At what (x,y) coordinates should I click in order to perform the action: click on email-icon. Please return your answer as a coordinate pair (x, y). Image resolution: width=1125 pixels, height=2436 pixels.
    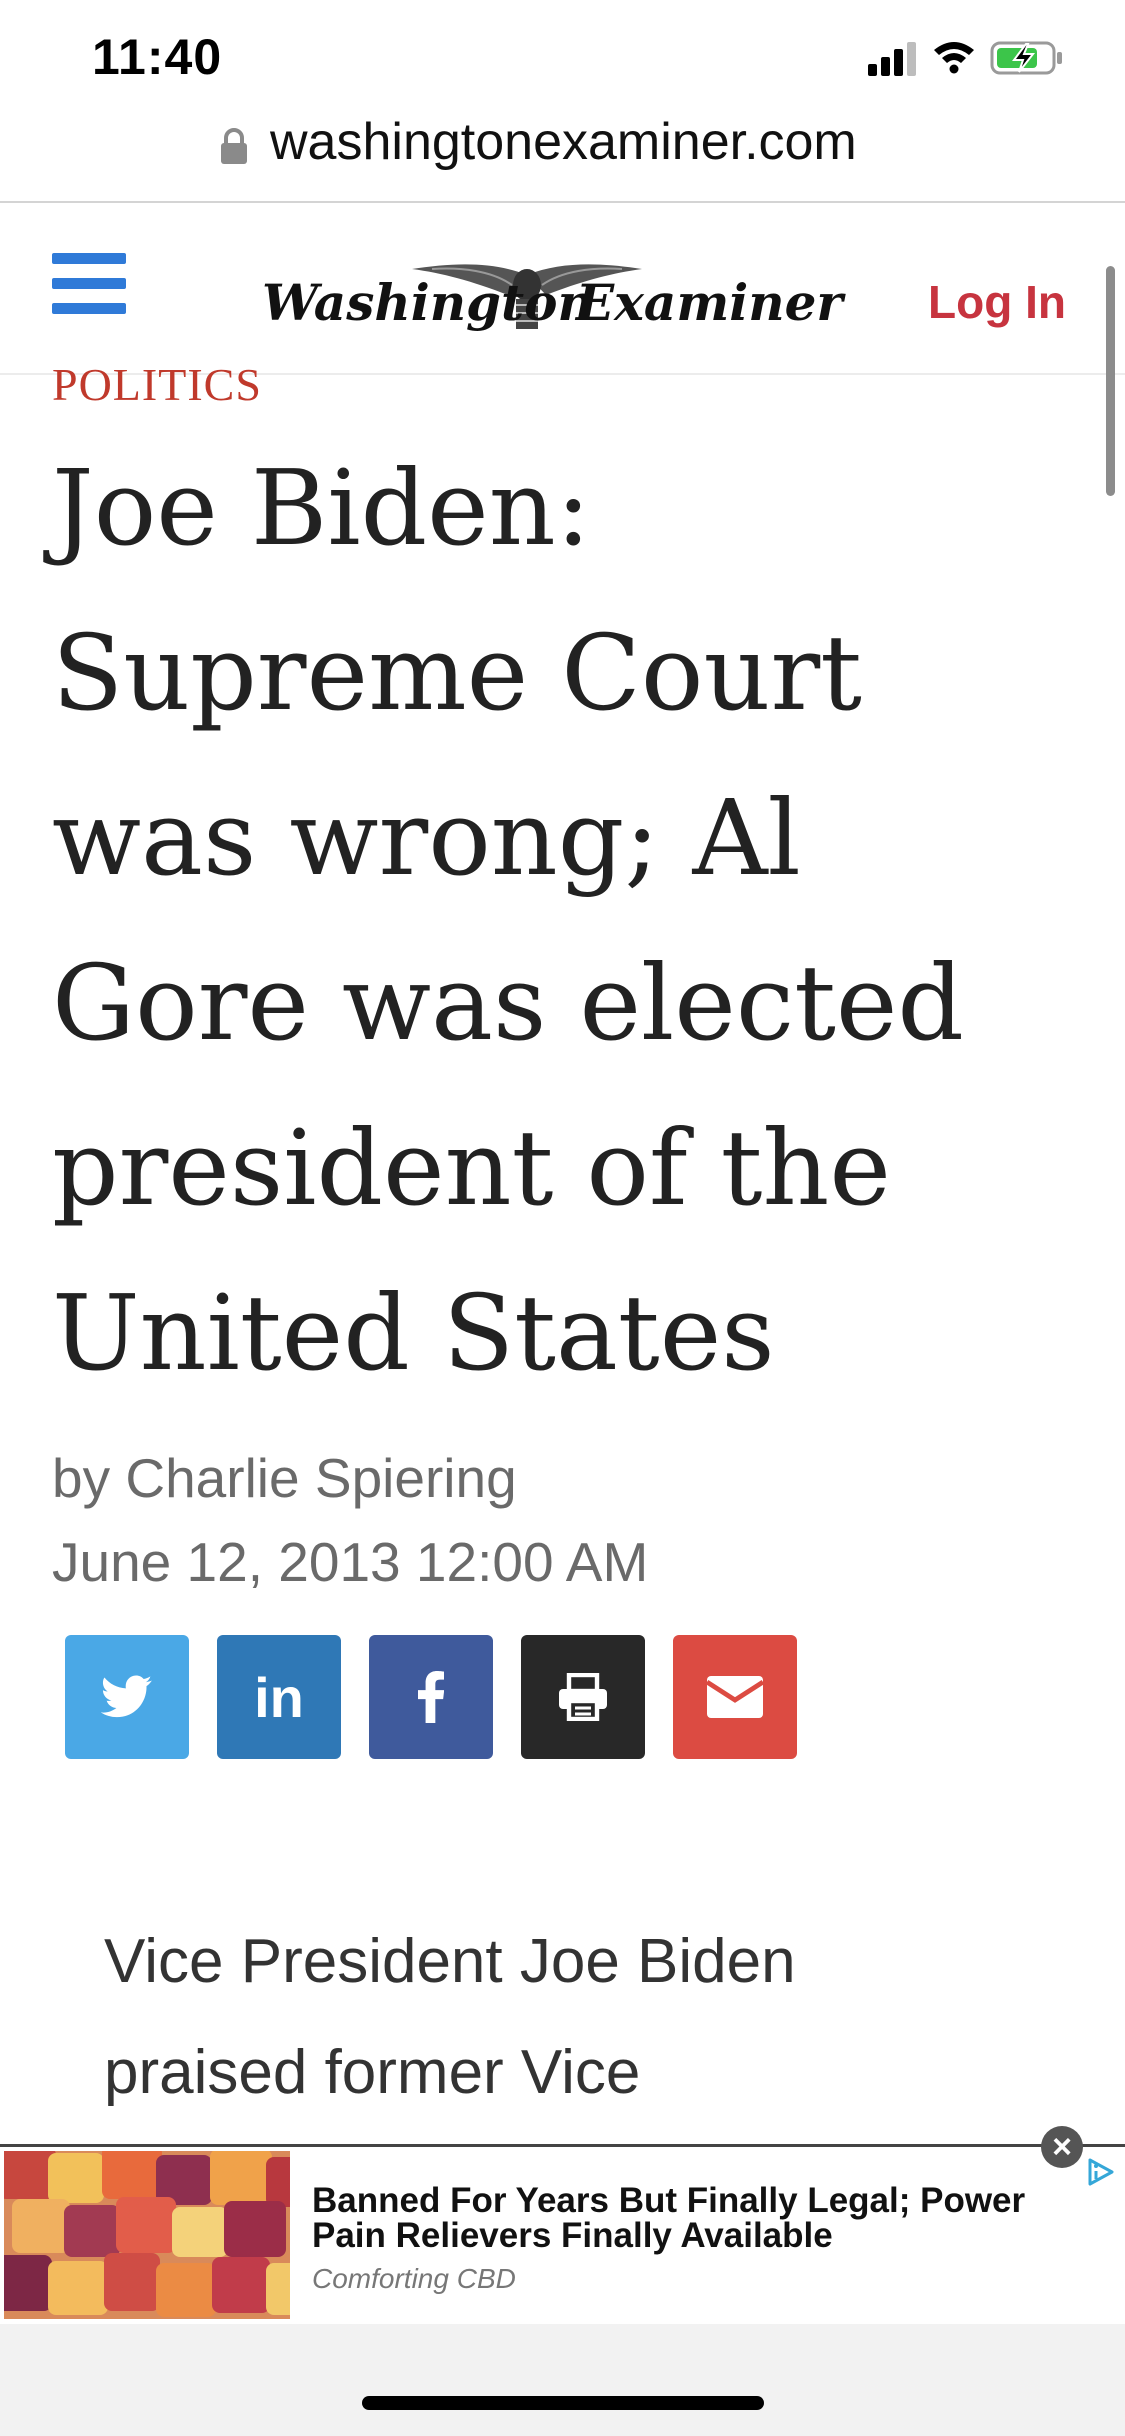
    Looking at the image, I should click on (735, 1697).